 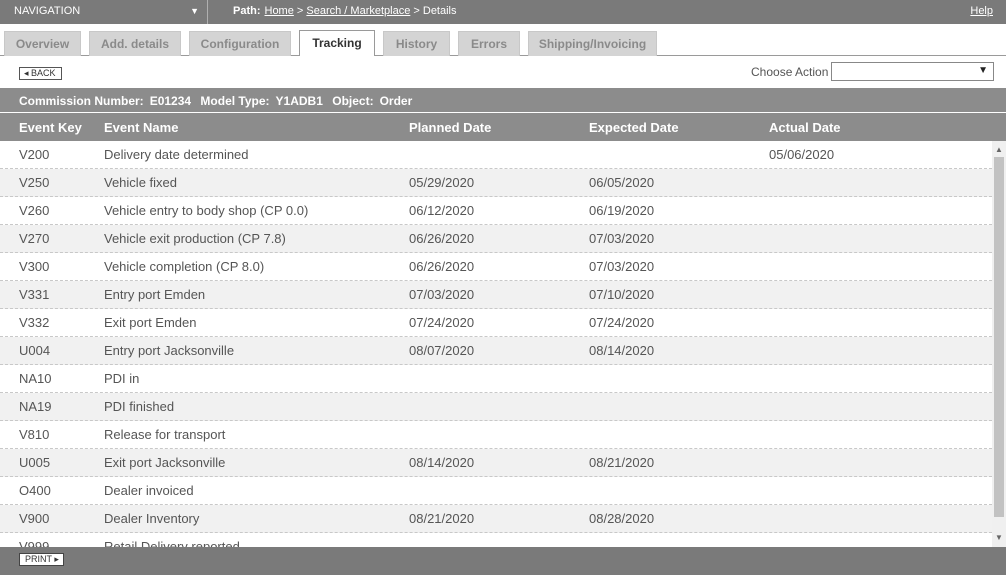 I want to click on planned-date: 07/24/2020, so click(x=442, y=322).